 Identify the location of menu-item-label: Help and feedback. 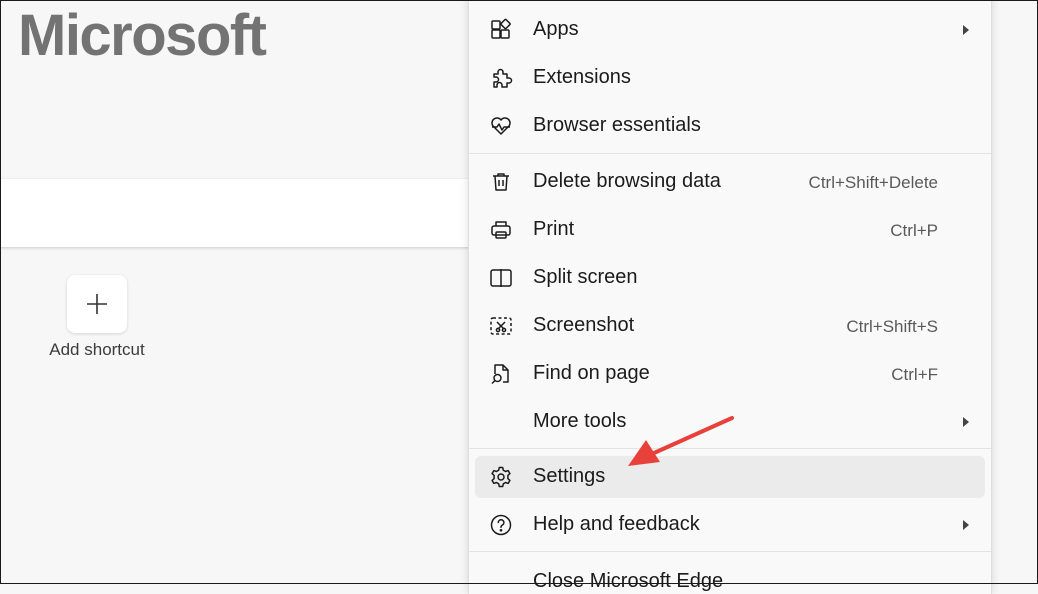
(616, 524).